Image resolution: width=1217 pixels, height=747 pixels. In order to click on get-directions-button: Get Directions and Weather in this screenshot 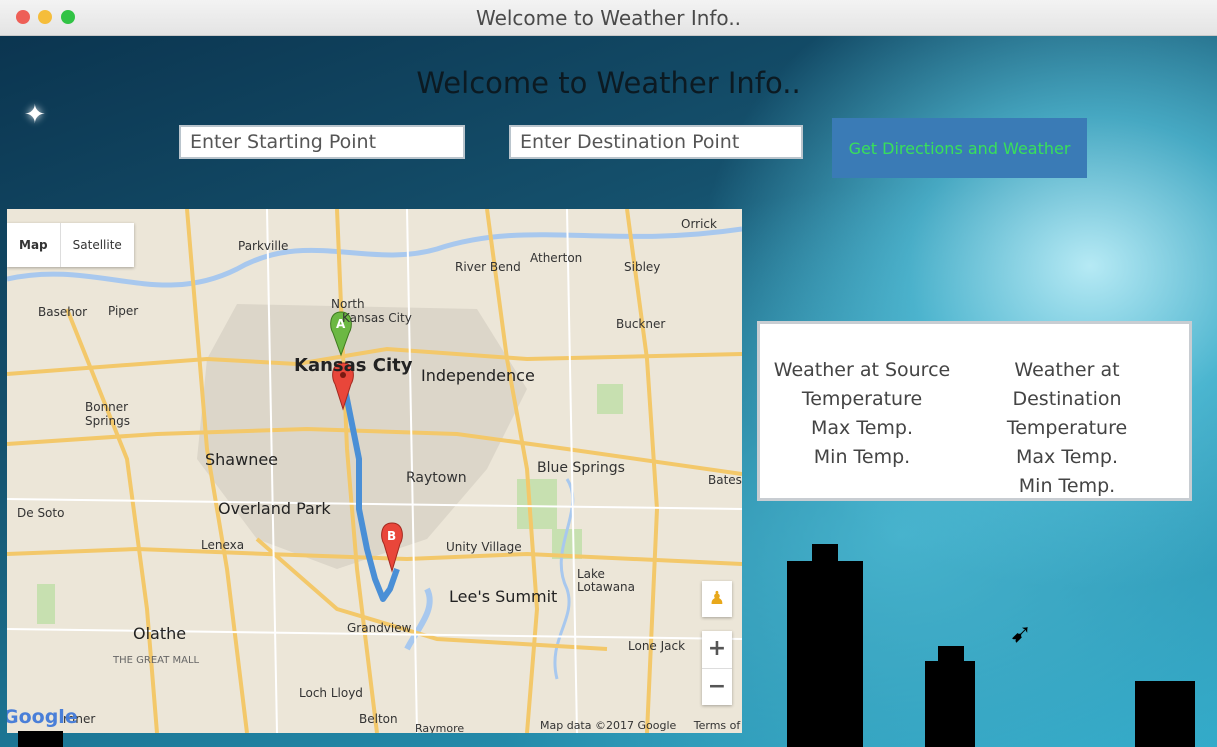, I will do `click(959, 148)`.